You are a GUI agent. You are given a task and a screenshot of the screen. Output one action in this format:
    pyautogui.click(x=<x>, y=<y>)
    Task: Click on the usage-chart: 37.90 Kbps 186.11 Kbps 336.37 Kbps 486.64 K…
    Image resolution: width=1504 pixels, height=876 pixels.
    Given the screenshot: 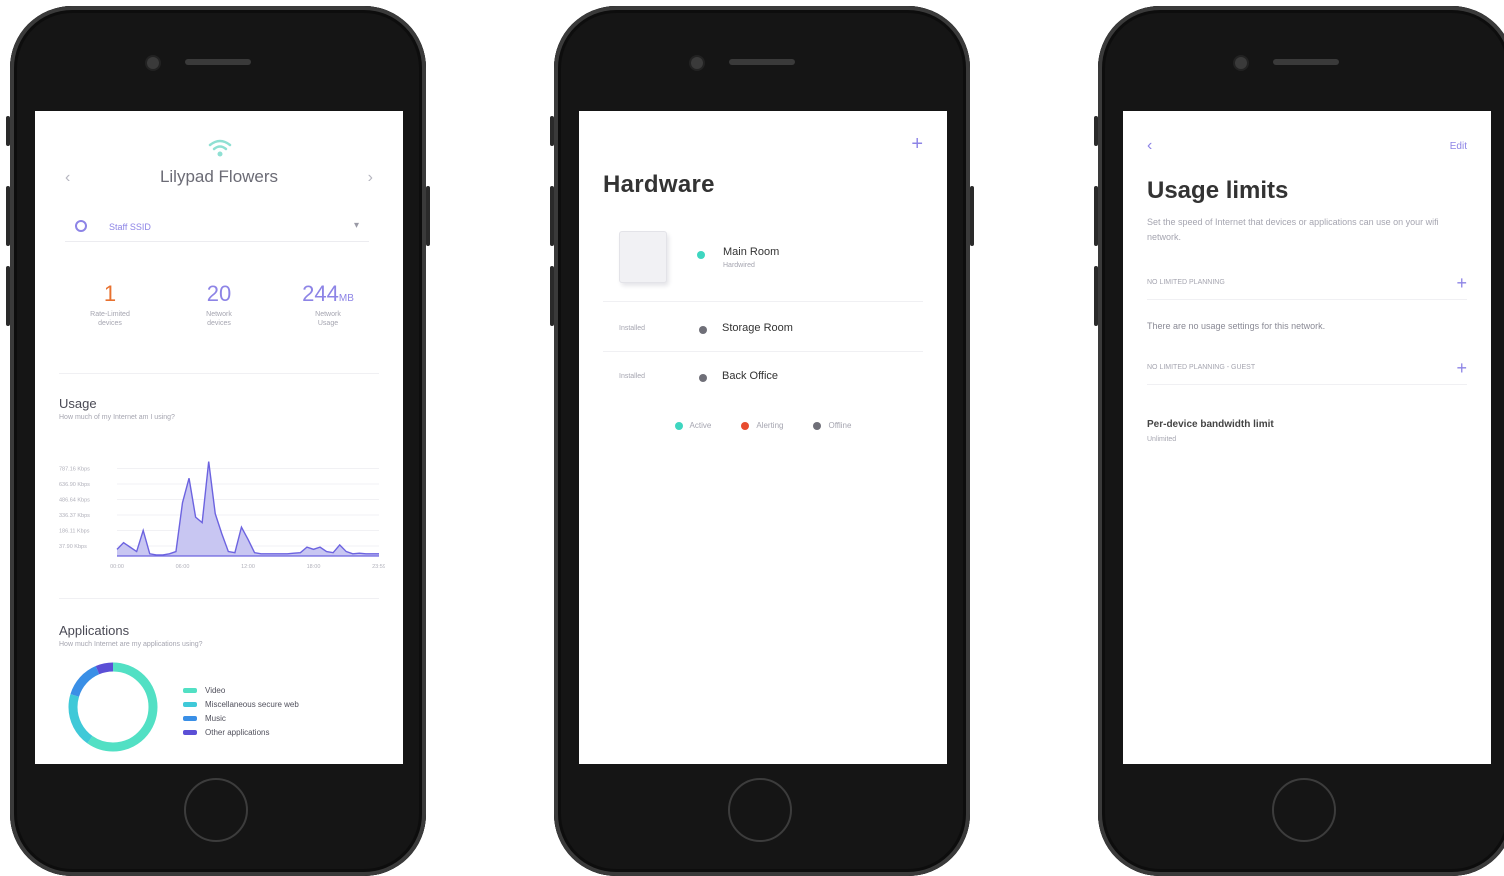 What is the action you would take?
    pyautogui.click(x=220, y=511)
    